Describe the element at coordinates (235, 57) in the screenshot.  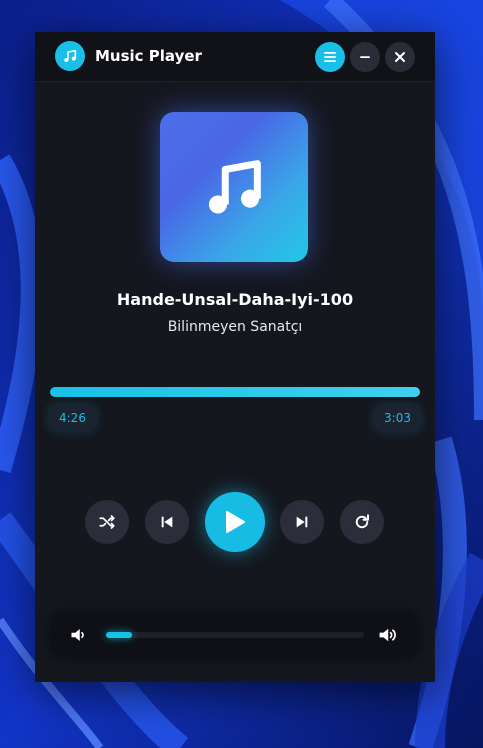
I see `title-bar: Music Player` at that location.